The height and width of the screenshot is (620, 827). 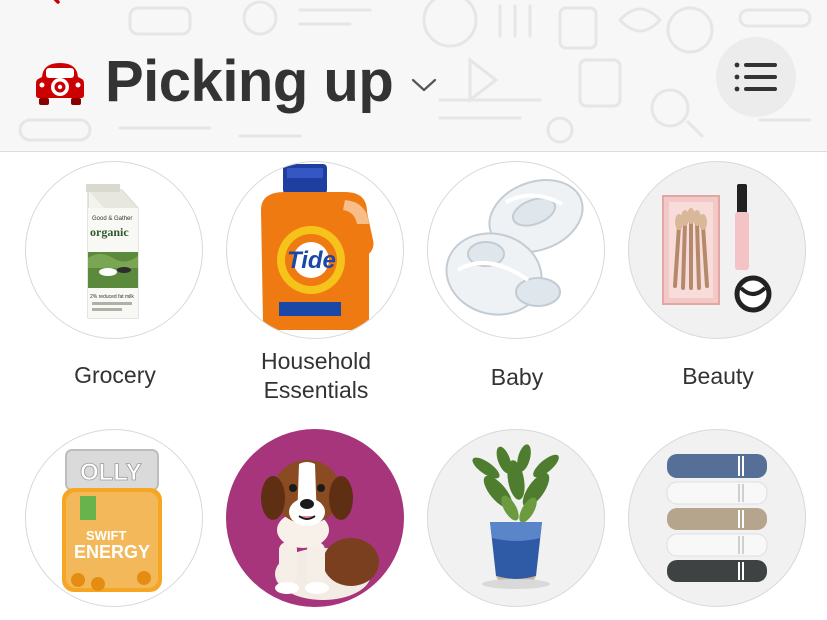 What do you see at coordinates (516, 518) in the screenshot?
I see `potted-plant-image` at bounding box center [516, 518].